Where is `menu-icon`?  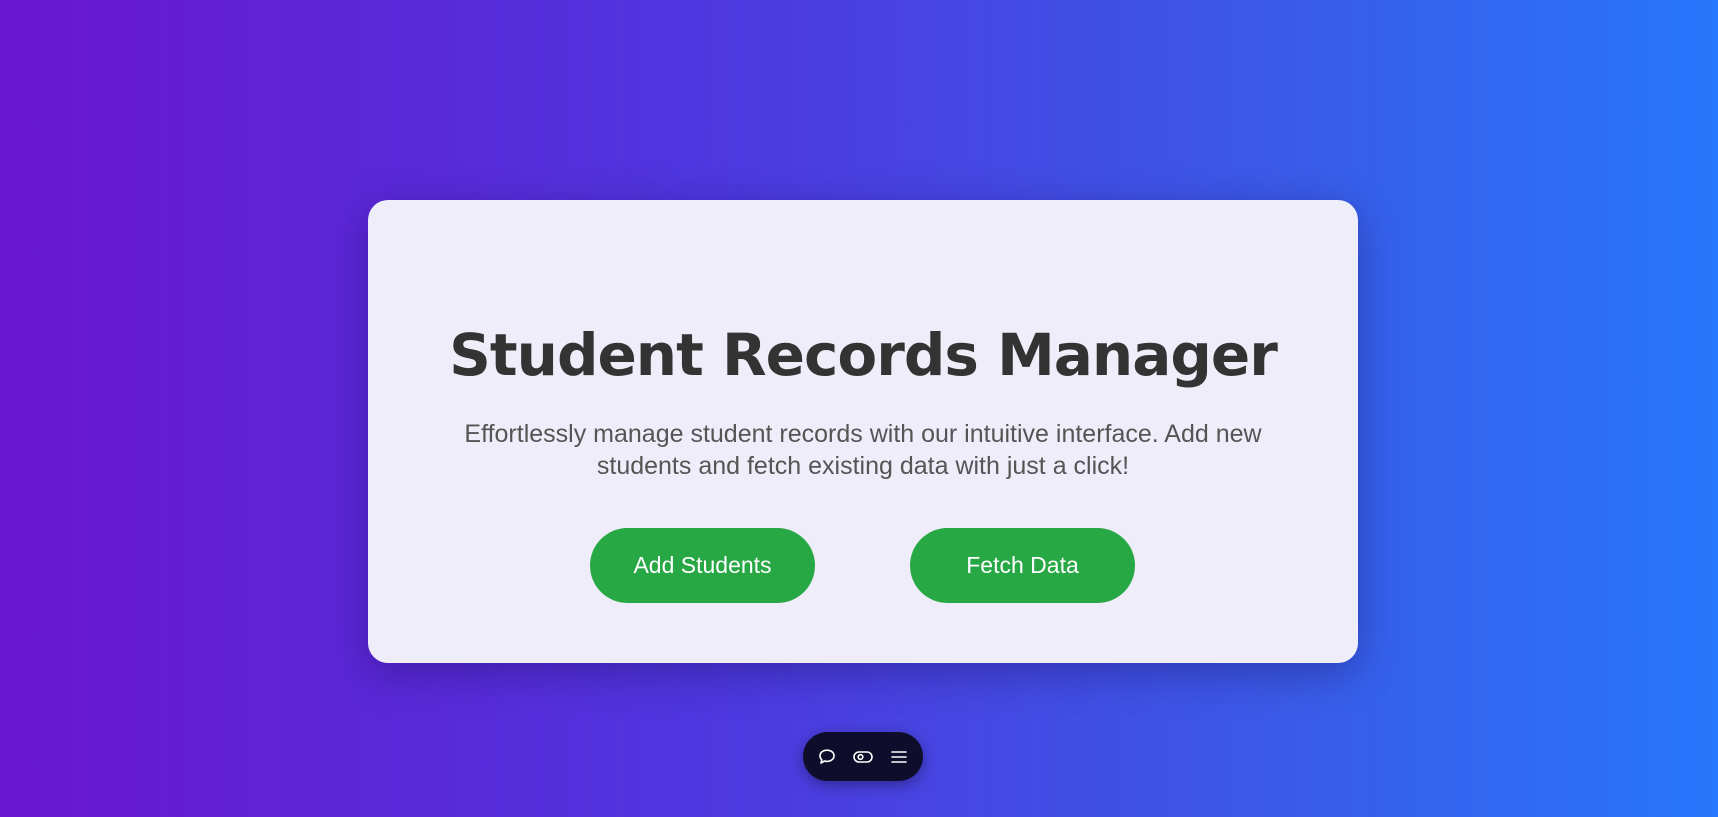 menu-icon is located at coordinates (899, 757).